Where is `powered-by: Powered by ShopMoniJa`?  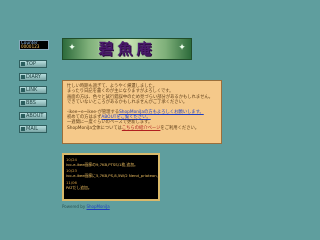 powered-by: Powered by ShopMoniJa is located at coordinates (86, 206).